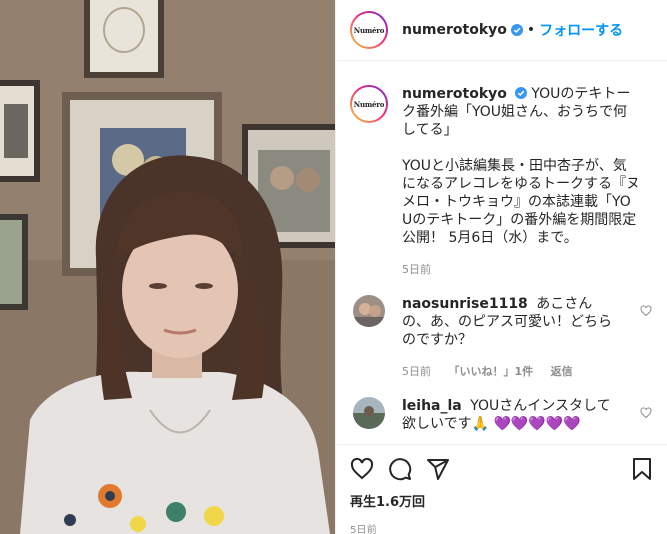 This screenshot has height=534, width=667. I want to click on profile-avatar: Numéro, so click(369, 30).